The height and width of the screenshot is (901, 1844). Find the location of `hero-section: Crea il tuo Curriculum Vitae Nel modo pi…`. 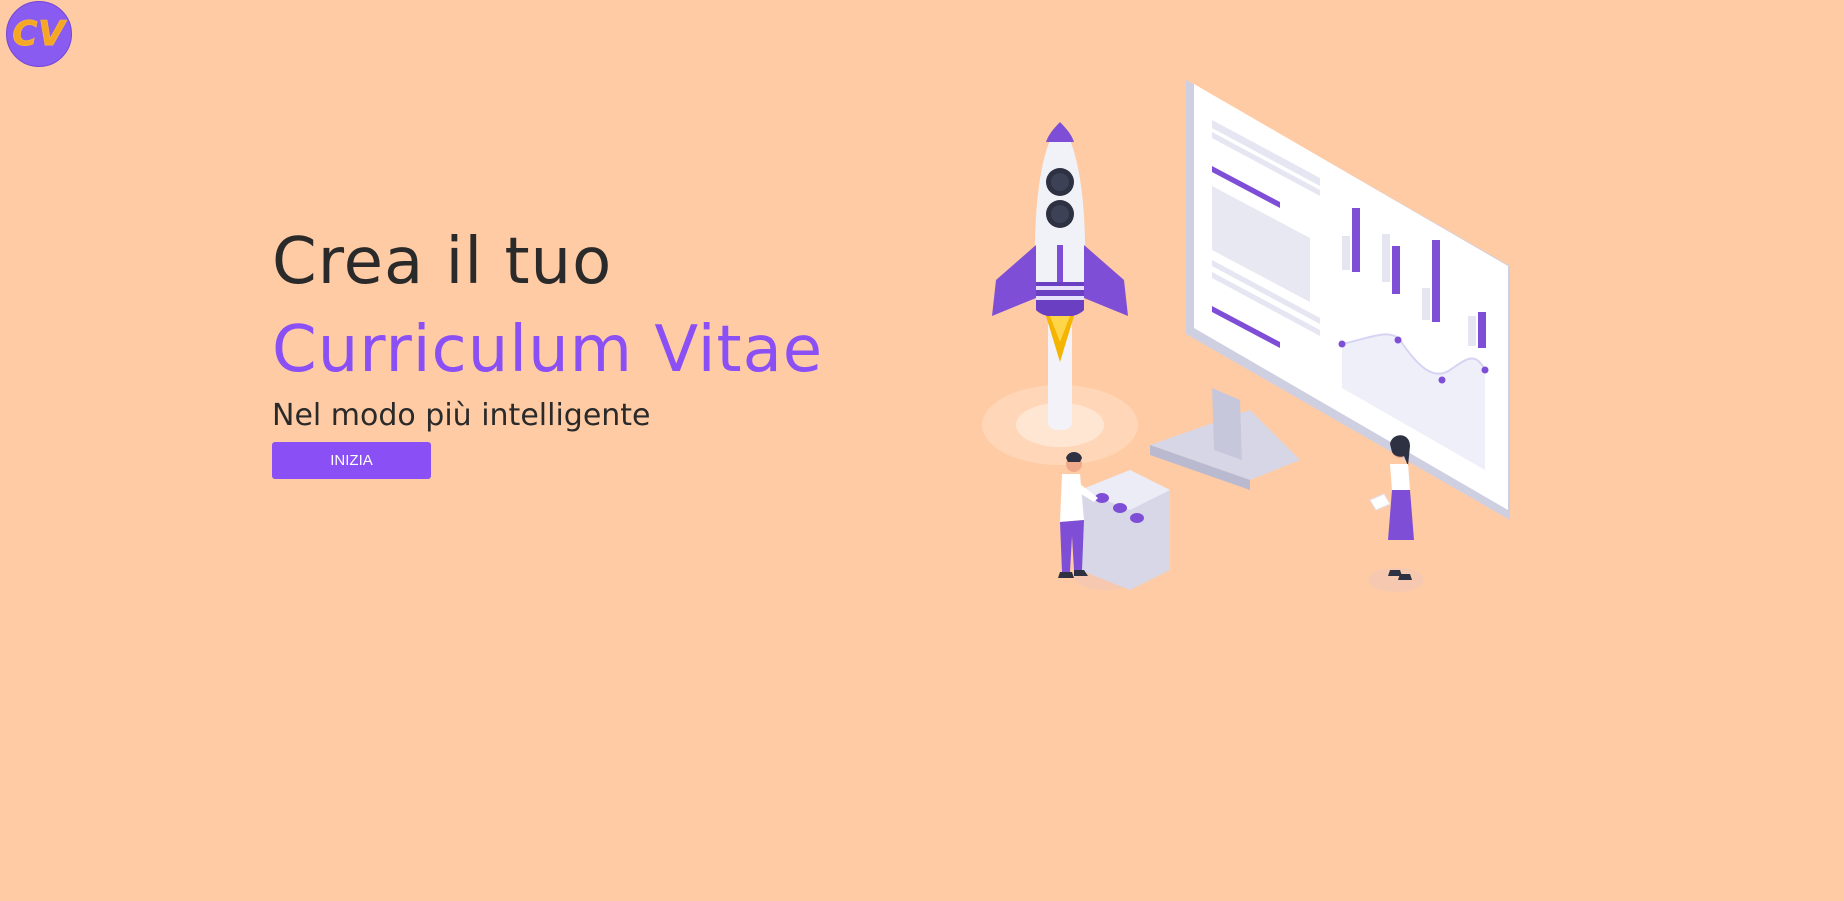

hero-section: Crea il tuo Curriculum Vitae Nel modo pi… is located at coordinates (547, 348).